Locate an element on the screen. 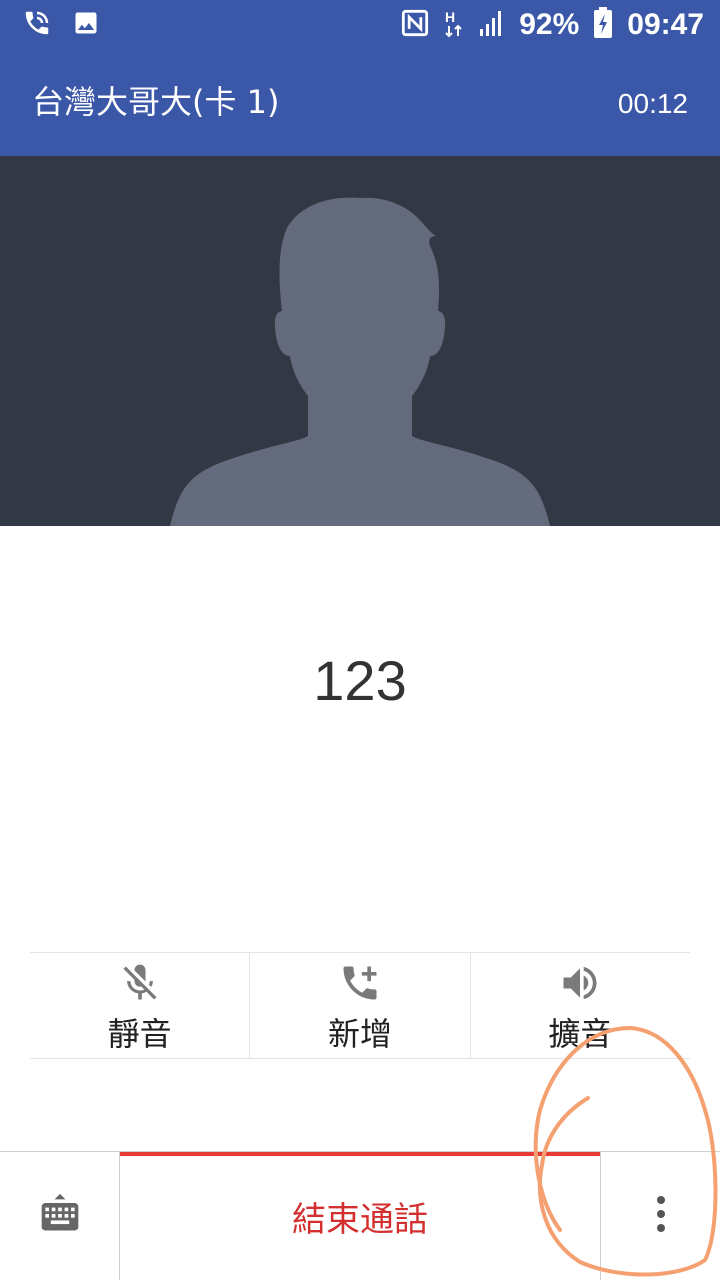 This screenshot has height=1280, width=720. call-actions: 靜音 新增 擴音 is located at coordinates (360, 1005).